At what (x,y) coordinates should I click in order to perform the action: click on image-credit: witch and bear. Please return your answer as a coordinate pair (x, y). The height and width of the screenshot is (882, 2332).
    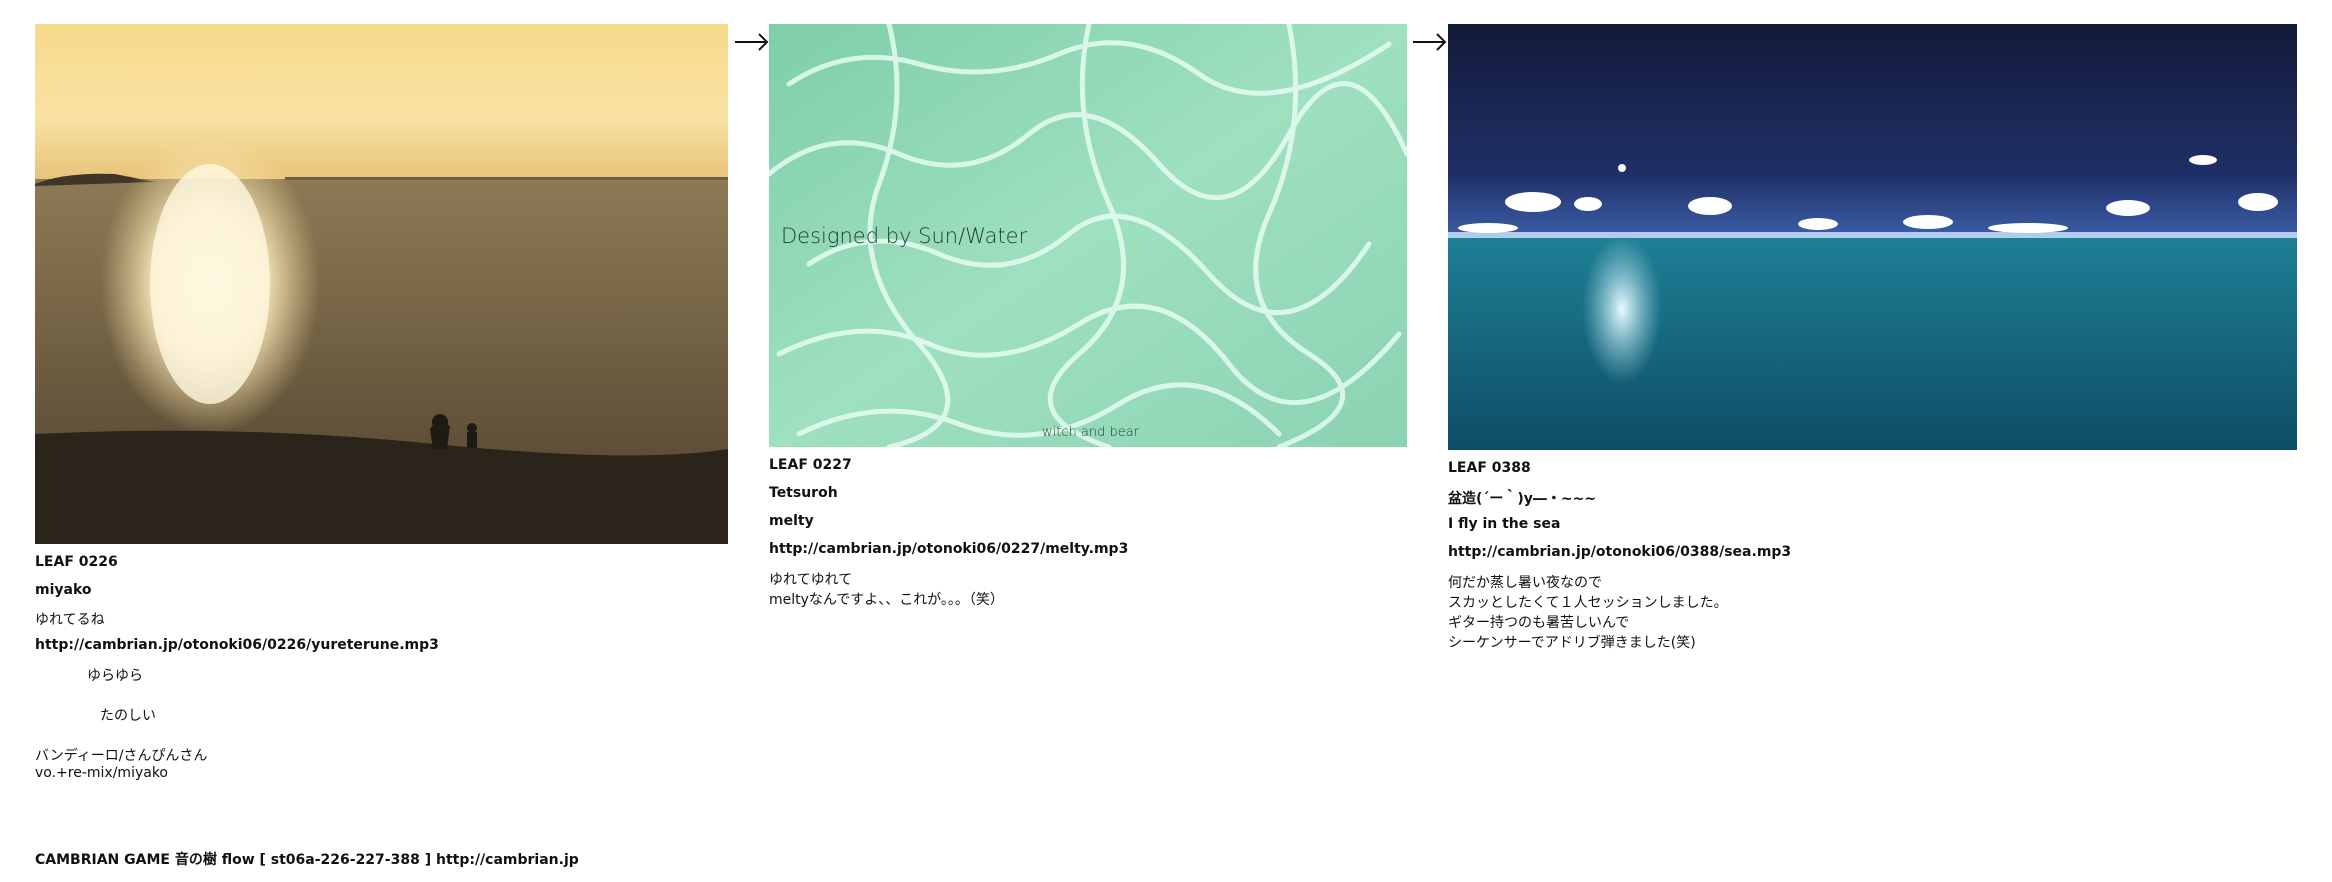
    Looking at the image, I should click on (1091, 432).